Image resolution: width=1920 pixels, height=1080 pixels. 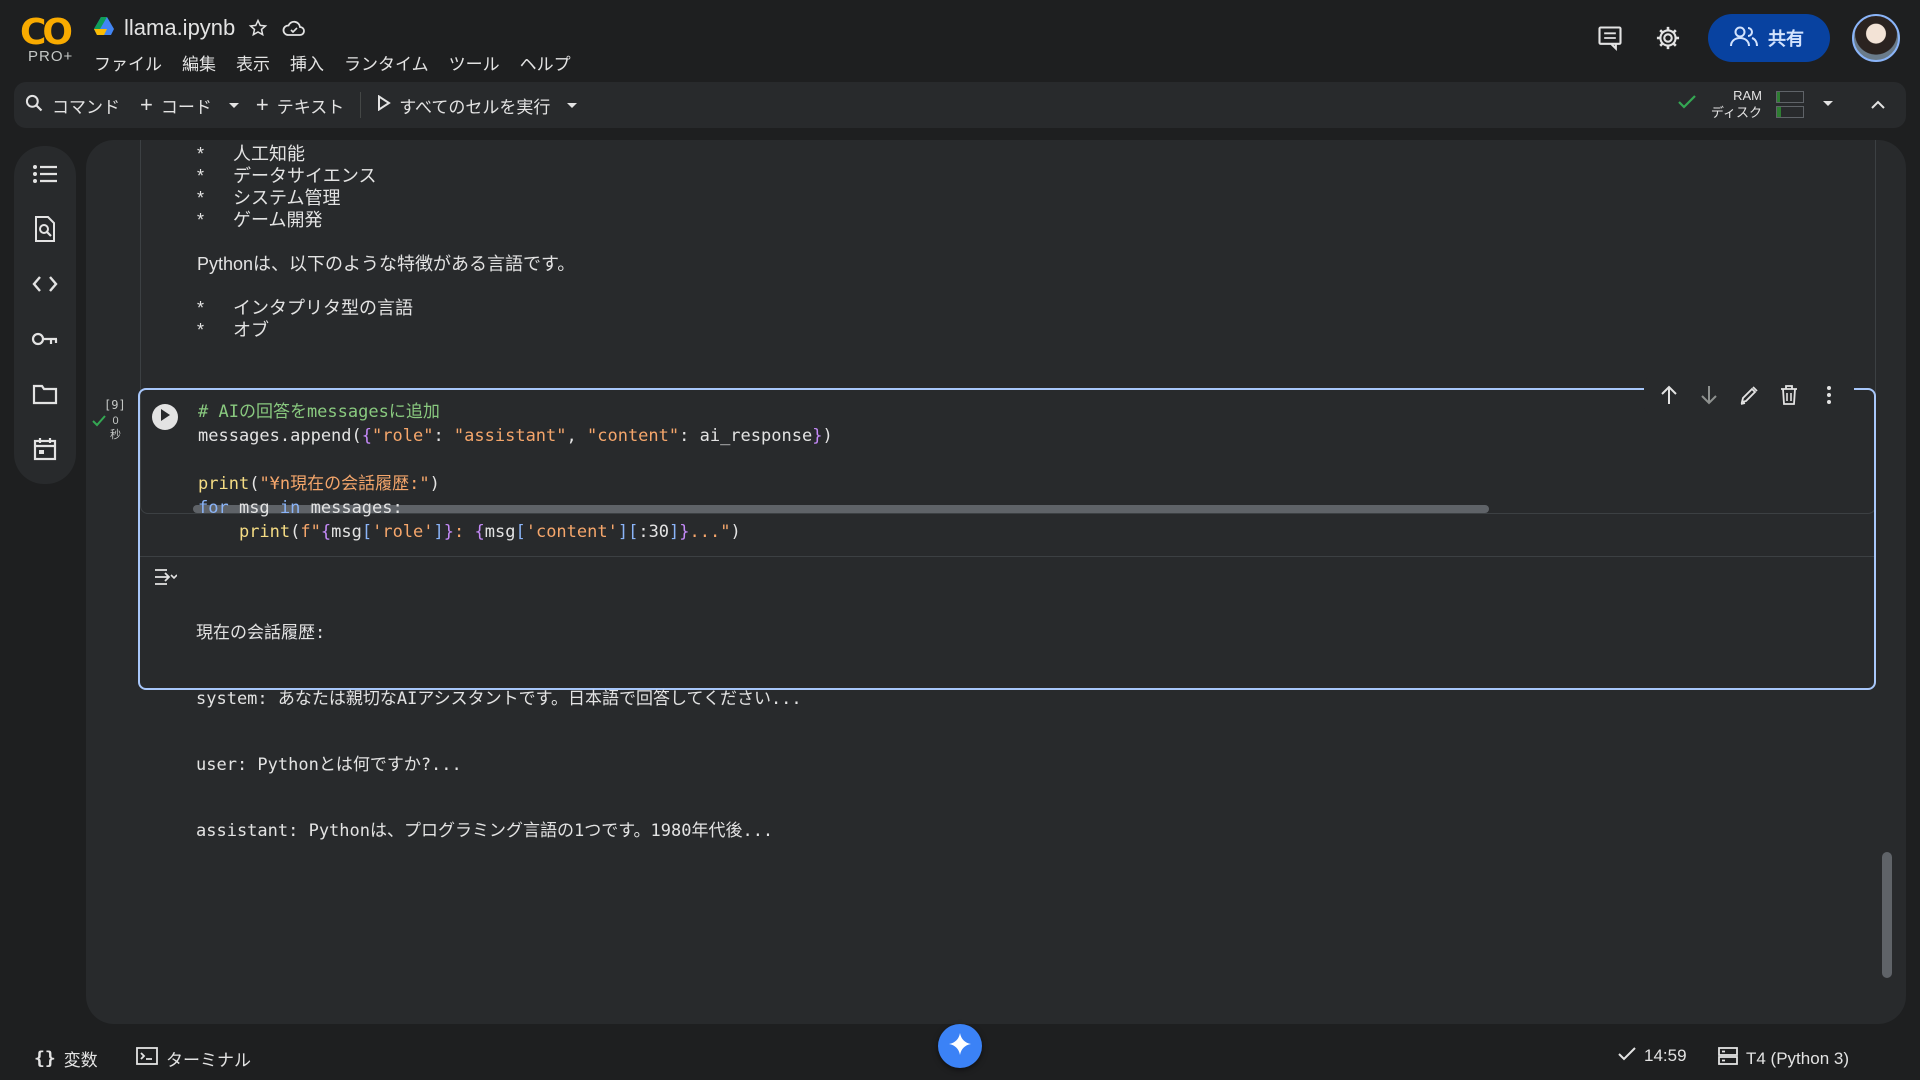 I want to click on ram-label: RAM, so click(x=1747, y=95).